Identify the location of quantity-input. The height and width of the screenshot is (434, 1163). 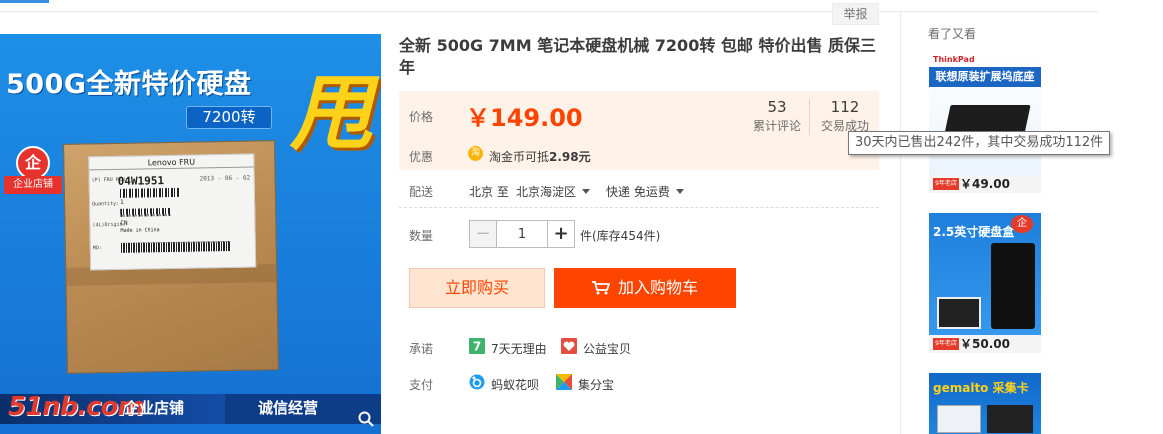
(522, 234).